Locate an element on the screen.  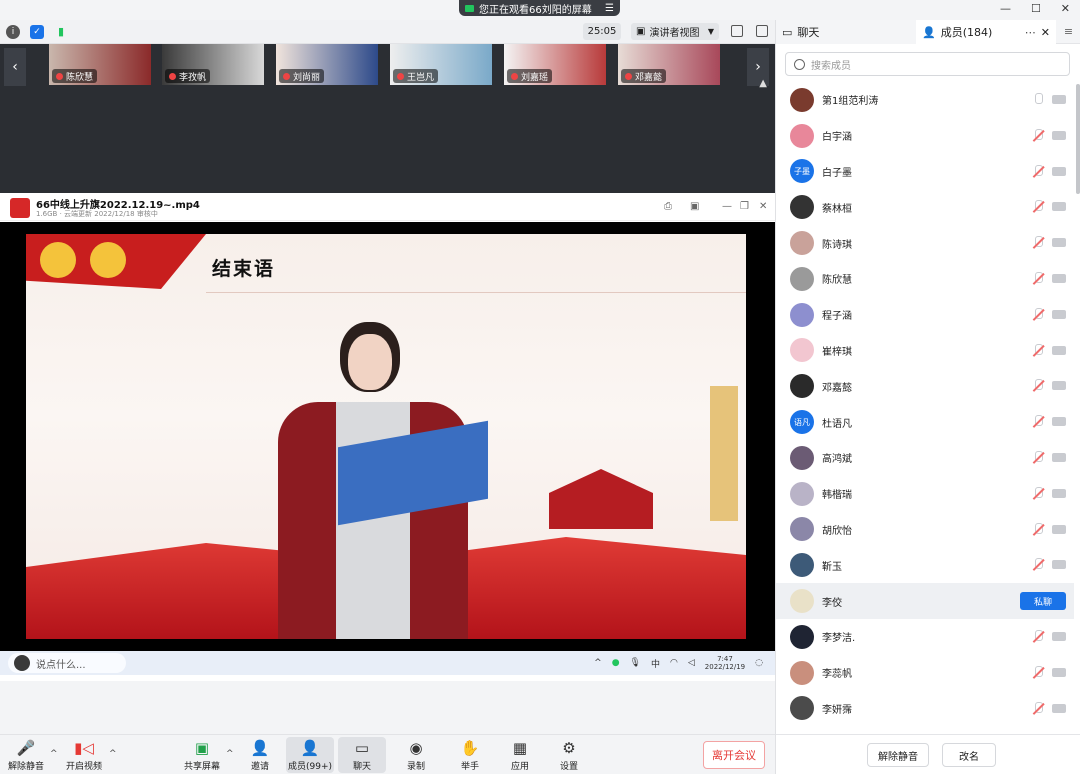
unmute-all-button: 解除静音 is located at coordinates (898, 755).